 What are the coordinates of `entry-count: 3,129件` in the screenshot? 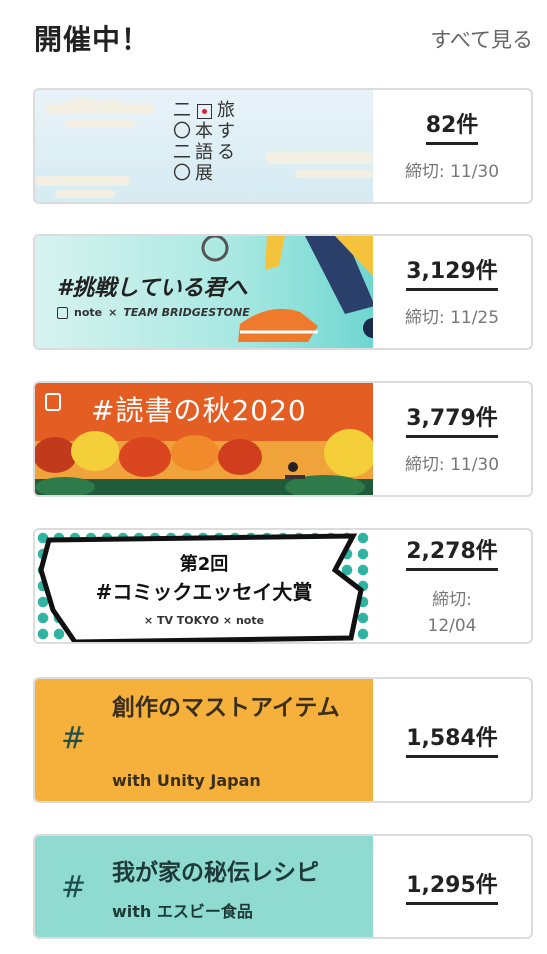 It's located at (452, 274).